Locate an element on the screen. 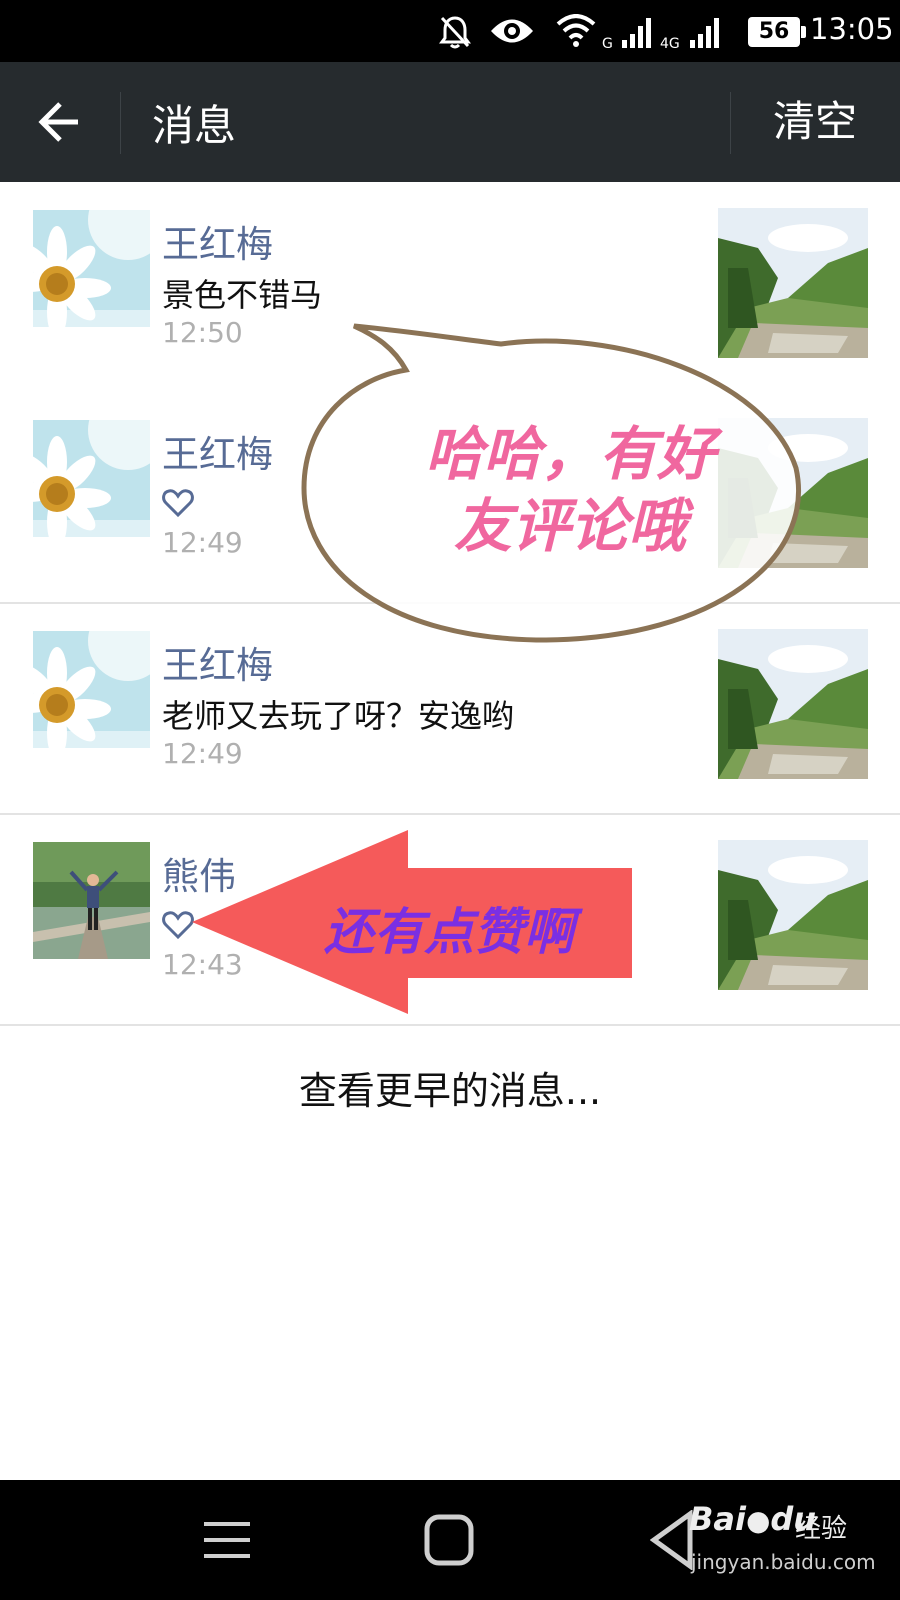 This screenshot has width=900, height=1600. menu-icon is located at coordinates (227, 1540).